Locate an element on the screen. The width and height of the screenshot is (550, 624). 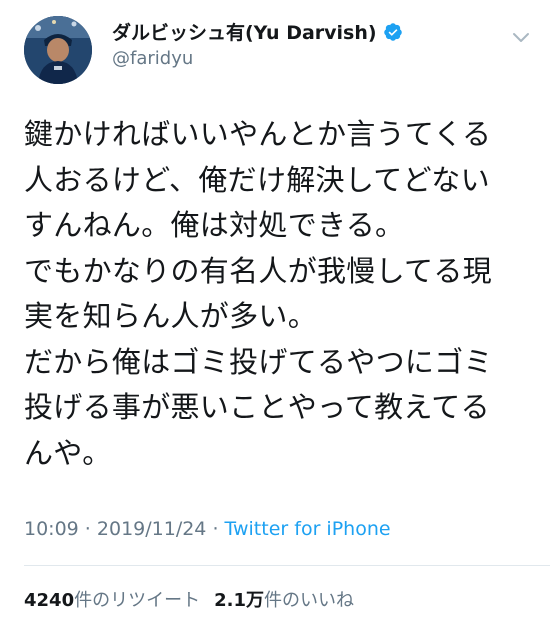
tweet-line: 人おるけど、俺だけ解決してどない is located at coordinates (257, 179).